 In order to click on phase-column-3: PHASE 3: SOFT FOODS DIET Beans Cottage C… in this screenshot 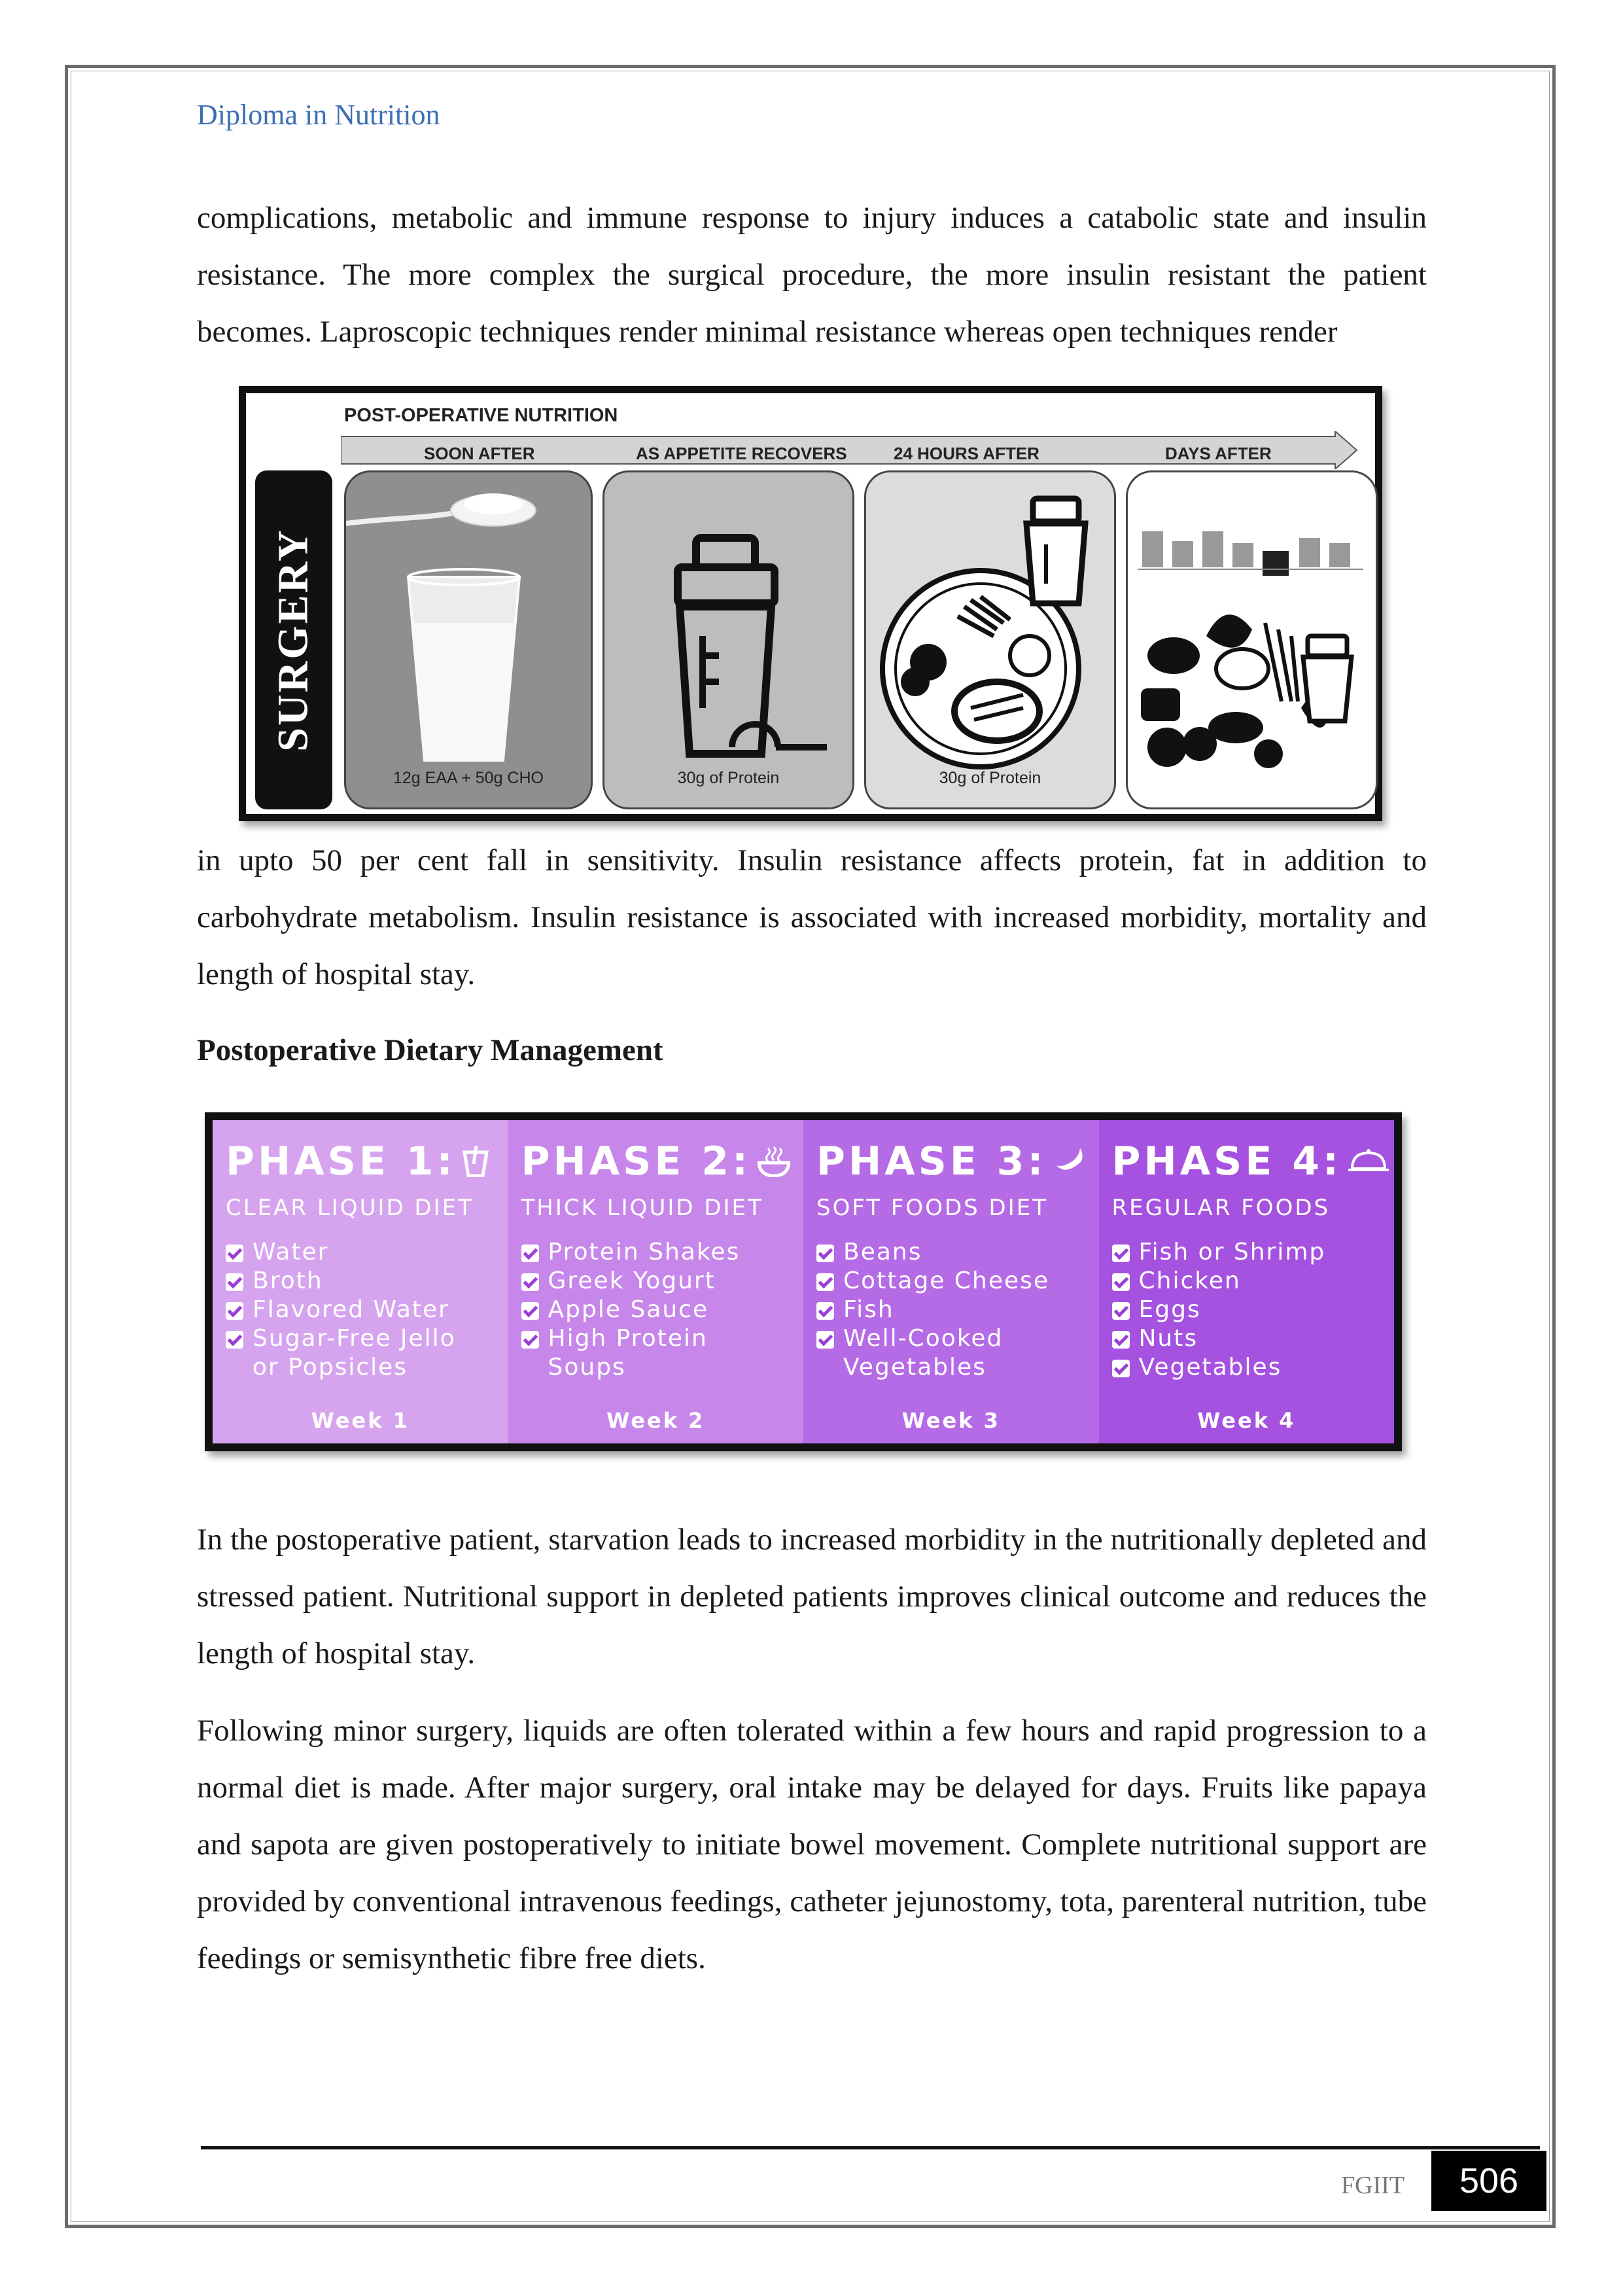, I will do `click(951, 1281)`.